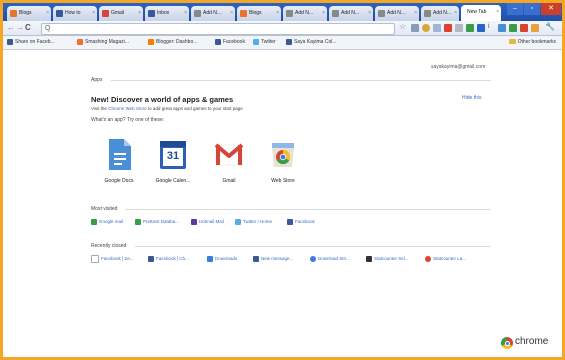 Image resolution: width=565 pixels, height=360 pixels. What do you see at coordinates (283, 160) in the screenshot?
I see `app-web-store: Web Store` at bounding box center [283, 160].